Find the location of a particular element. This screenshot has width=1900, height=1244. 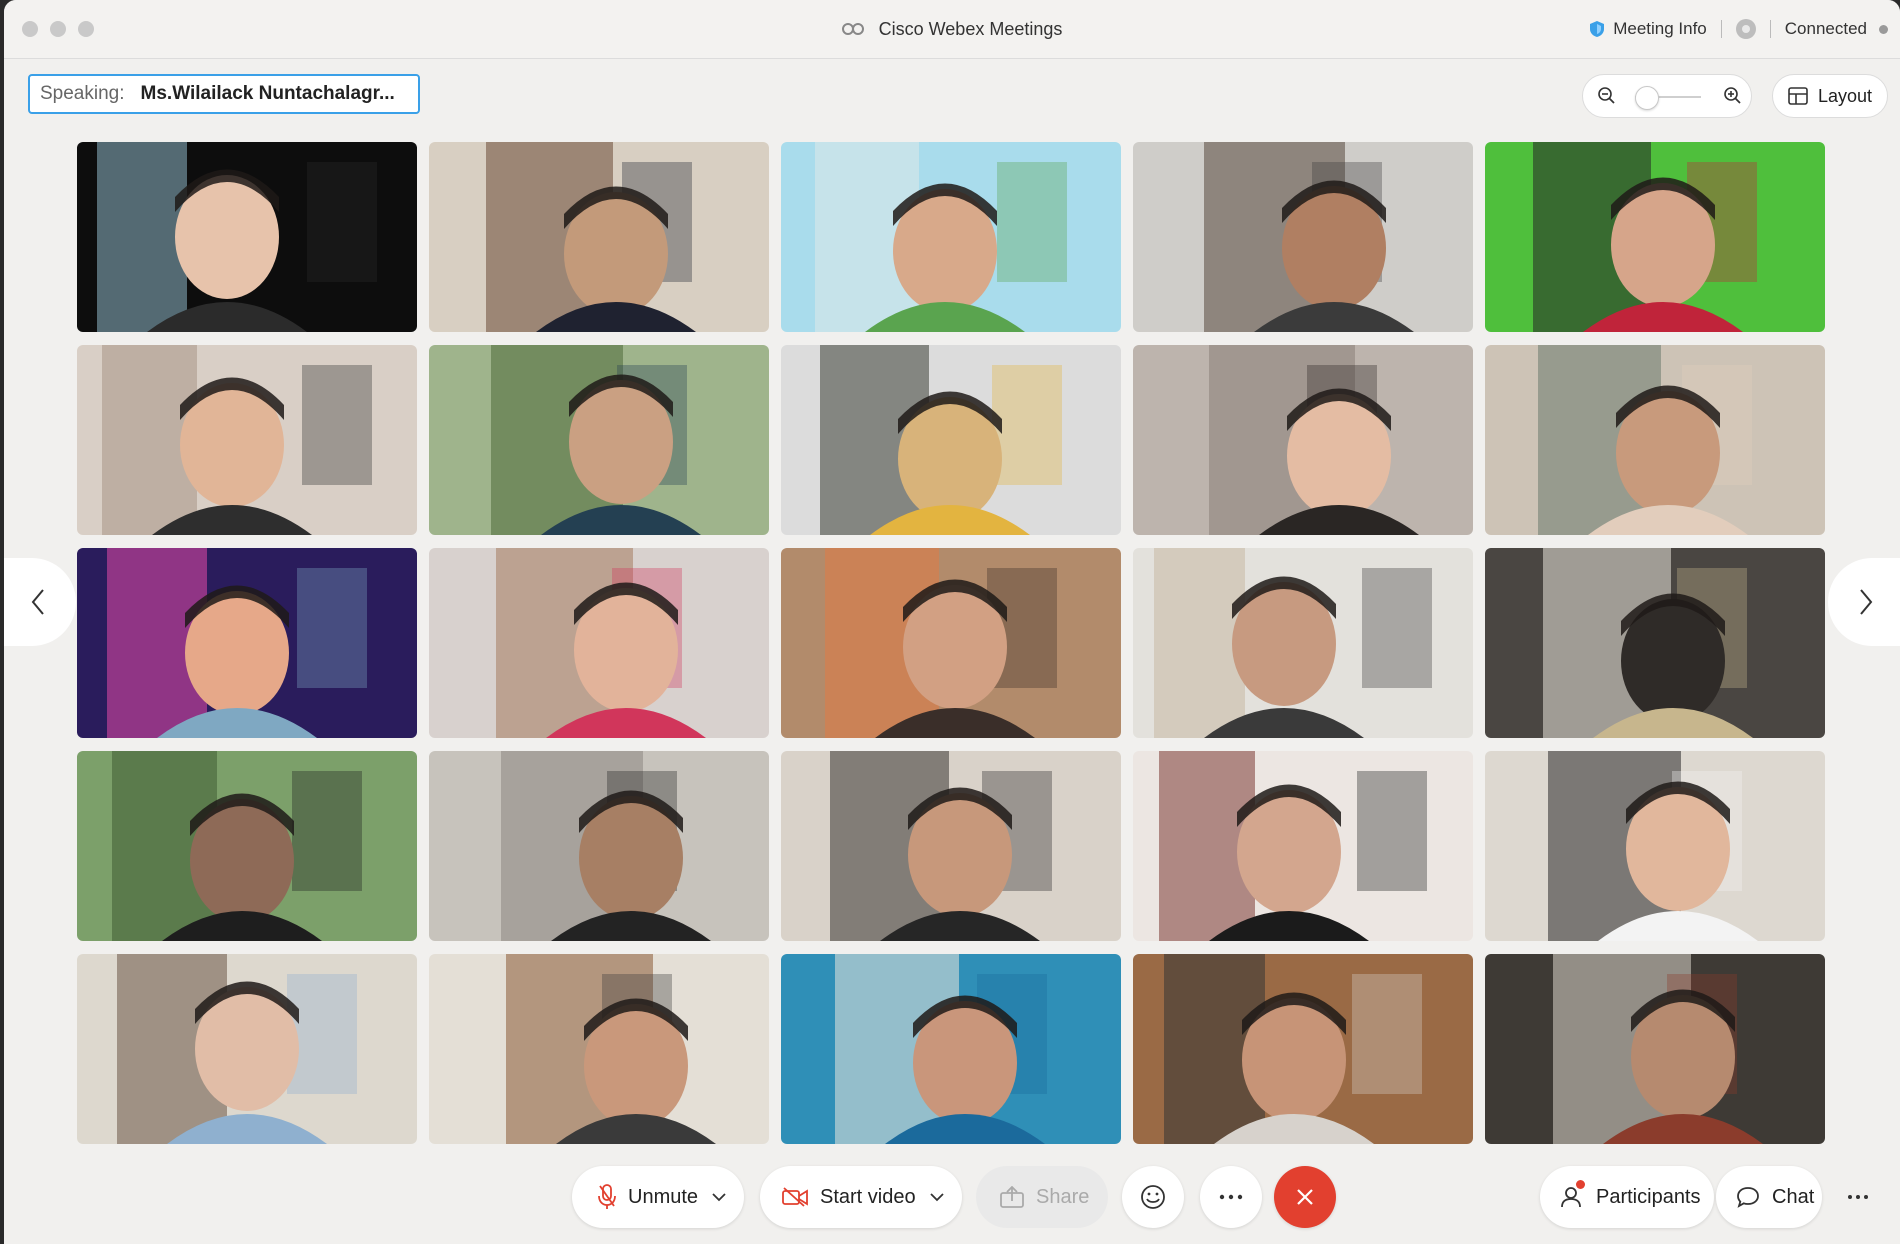

zoom-out-icon is located at coordinates (1607, 96).